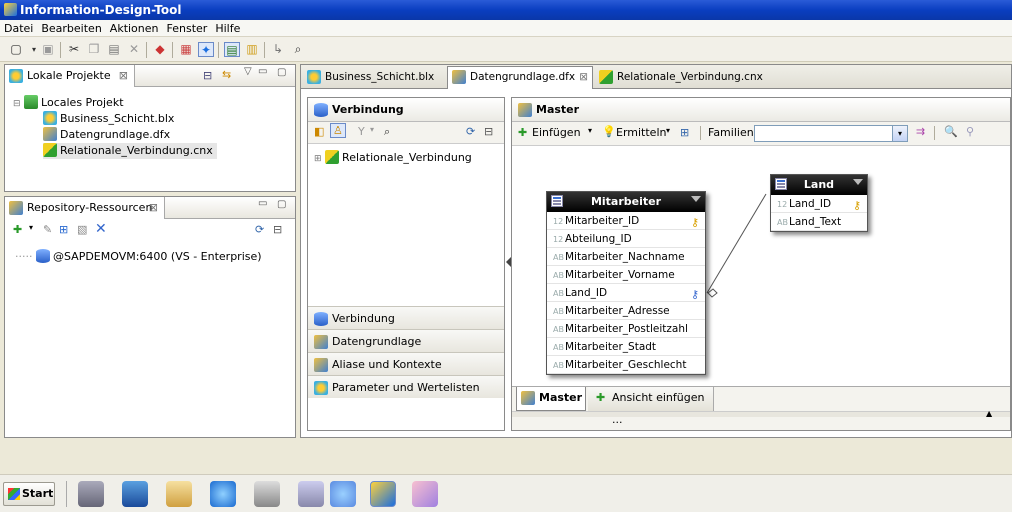 This screenshot has width=1012, height=512. What do you see at coordinates (226, 74) in the screenshot?
I see `link-editor-icon: ⇆` at bounding box center [226, 74].